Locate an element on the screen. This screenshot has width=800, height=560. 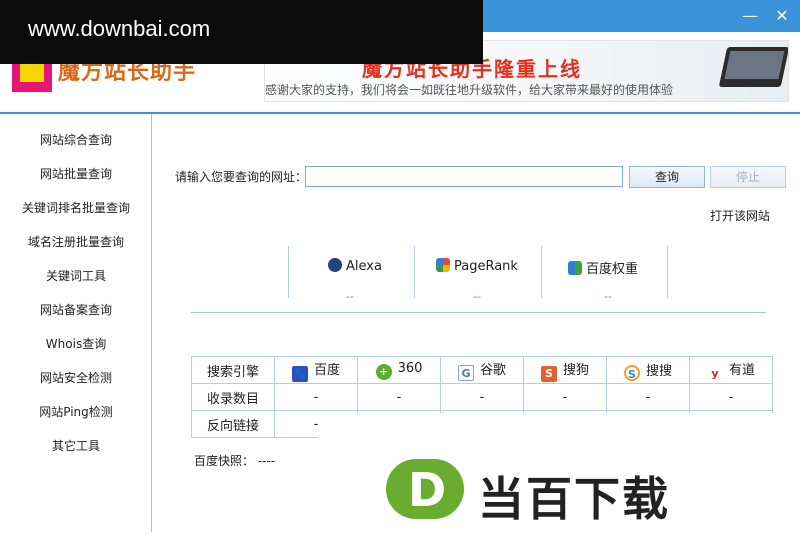
sidebar-item-other-tools: 其它工具 is located at coordinates (76, 446).